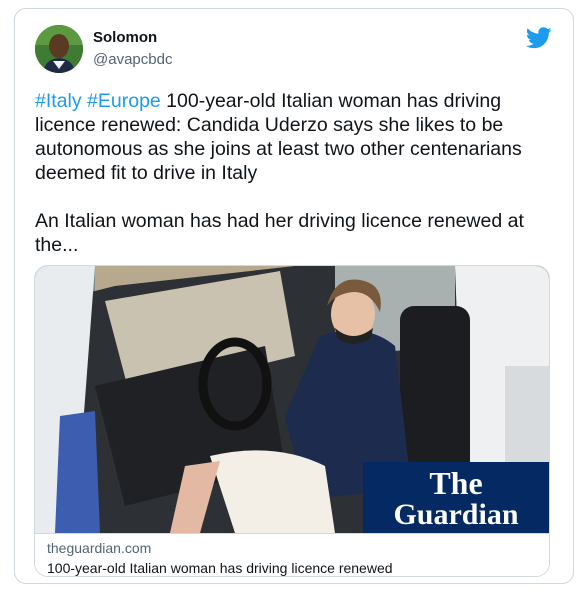  I want to click on display-name: Solomon, so click(125, 37).